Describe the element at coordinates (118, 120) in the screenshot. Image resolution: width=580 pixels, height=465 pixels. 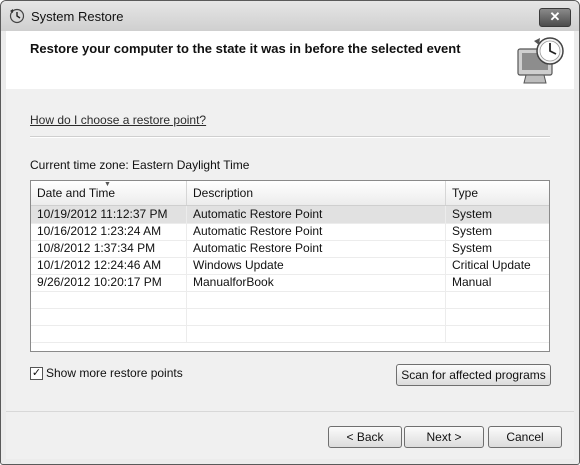
I see `help-restore-point-link: How do I choose a restore point?` at that location.